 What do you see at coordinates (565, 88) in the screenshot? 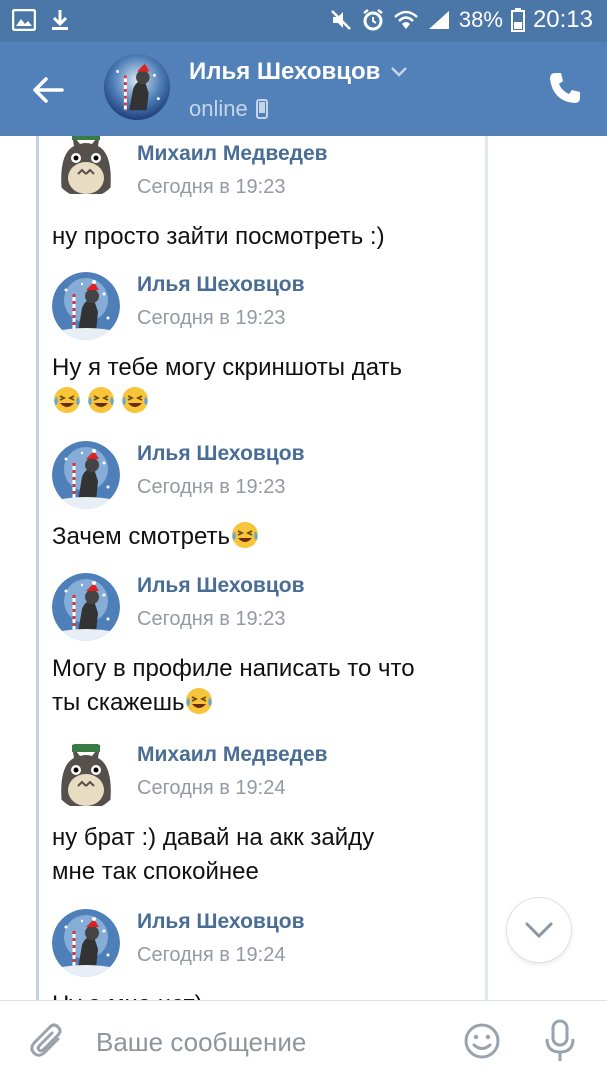
I see `phone-icon` at bounding box center [565, 88].